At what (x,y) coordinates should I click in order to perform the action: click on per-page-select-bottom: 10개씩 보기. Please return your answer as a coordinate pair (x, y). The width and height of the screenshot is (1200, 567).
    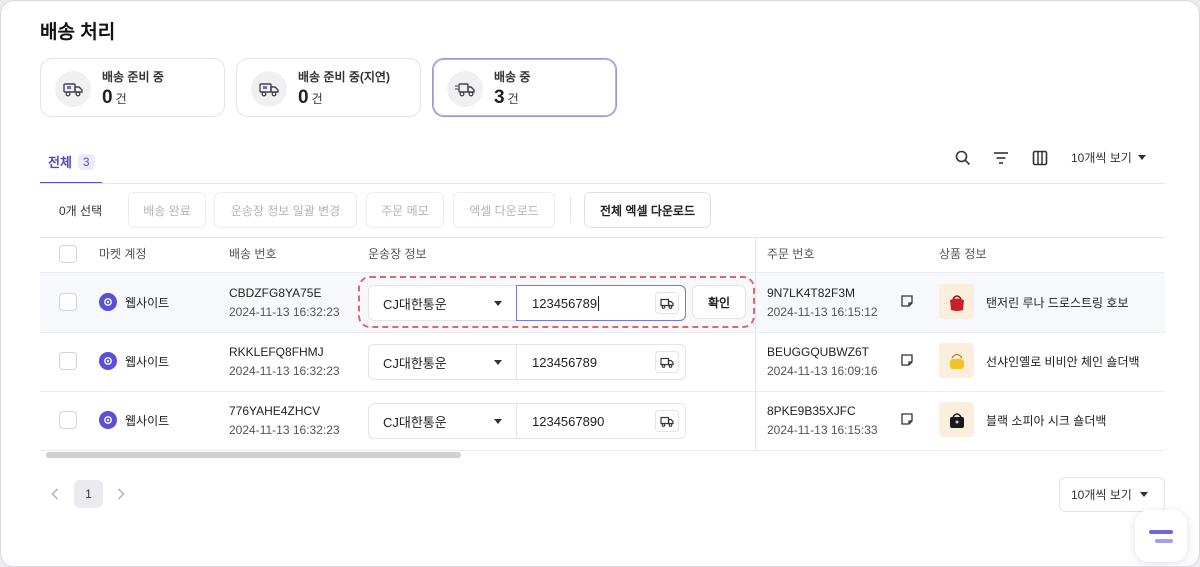
    Looking at the image, I should click on (1112, 494).